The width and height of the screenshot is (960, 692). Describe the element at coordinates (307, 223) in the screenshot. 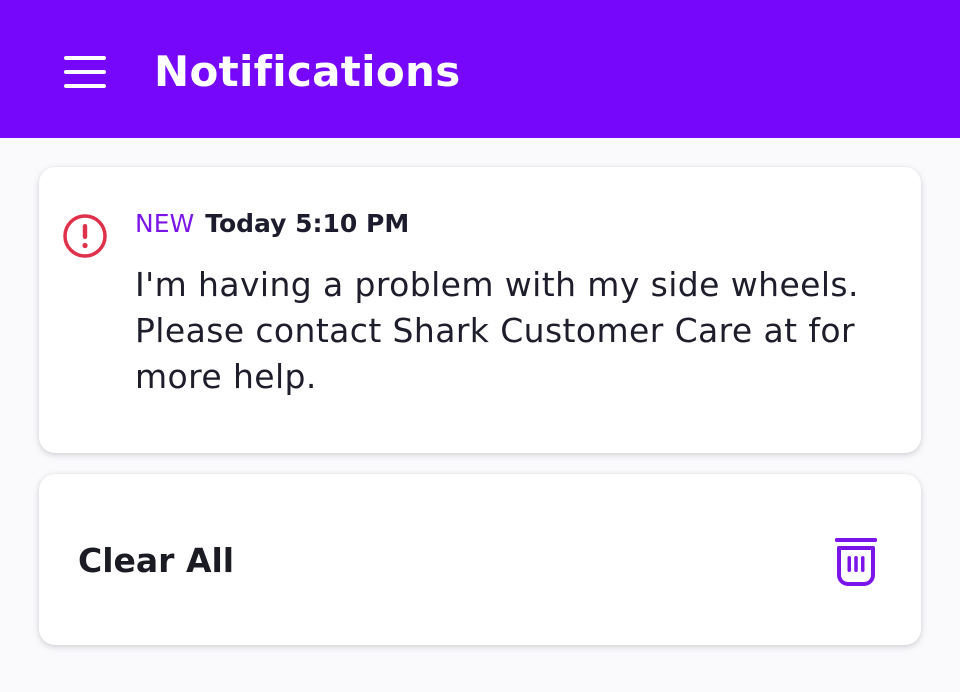

I see `notification-timestamp: Today 5:10 PM` at that location.